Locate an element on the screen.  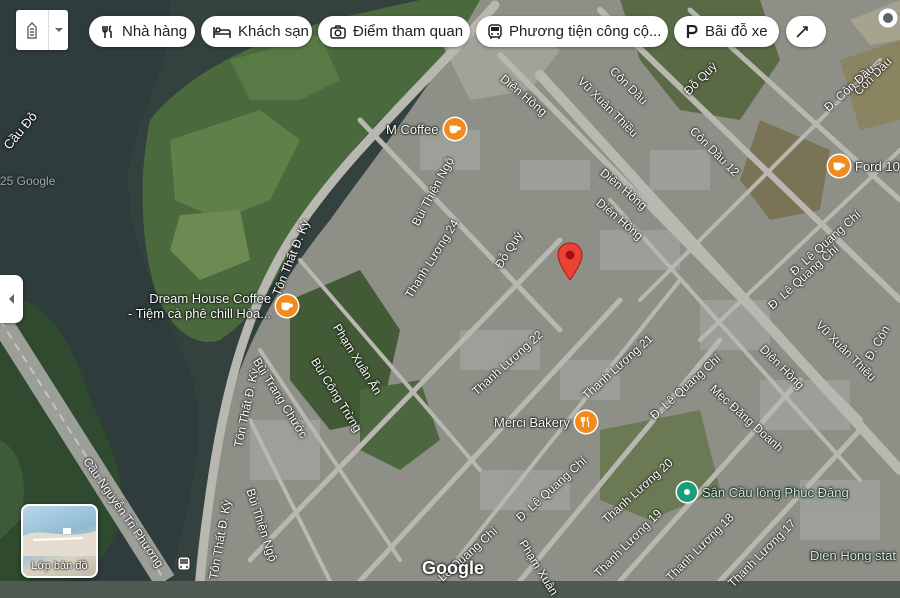
chip-parking: Bãi đỗ xe is located at coordinates (726, 31).